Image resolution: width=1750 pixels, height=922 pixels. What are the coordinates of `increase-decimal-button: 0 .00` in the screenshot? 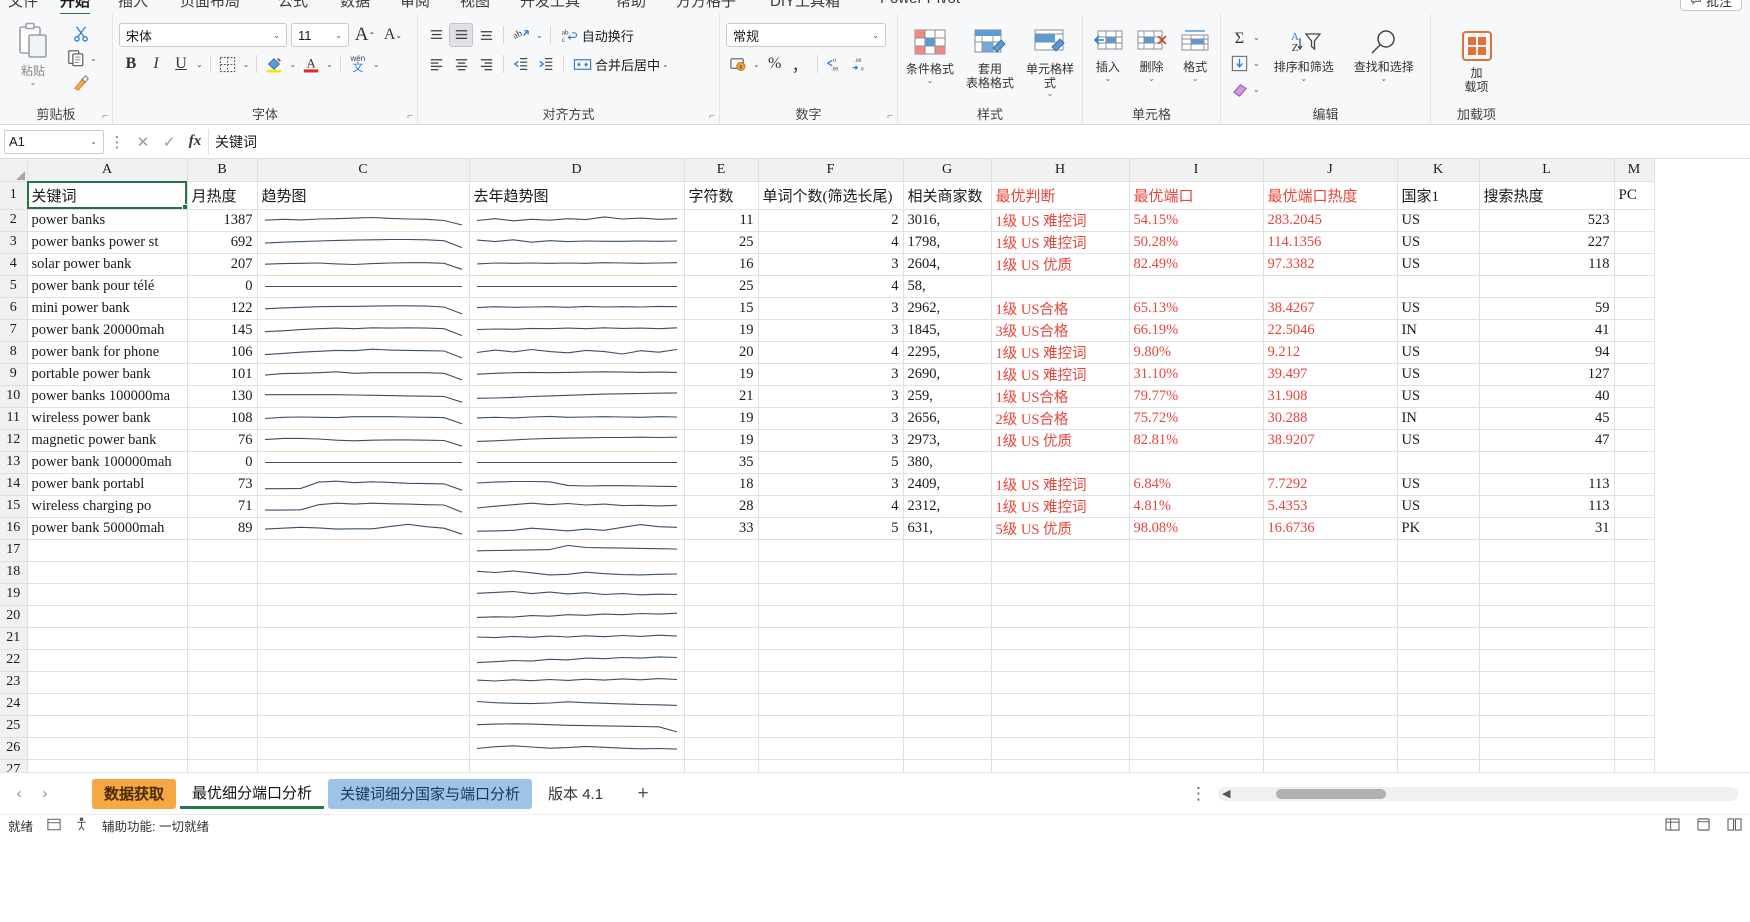 It's located at (835, 64).